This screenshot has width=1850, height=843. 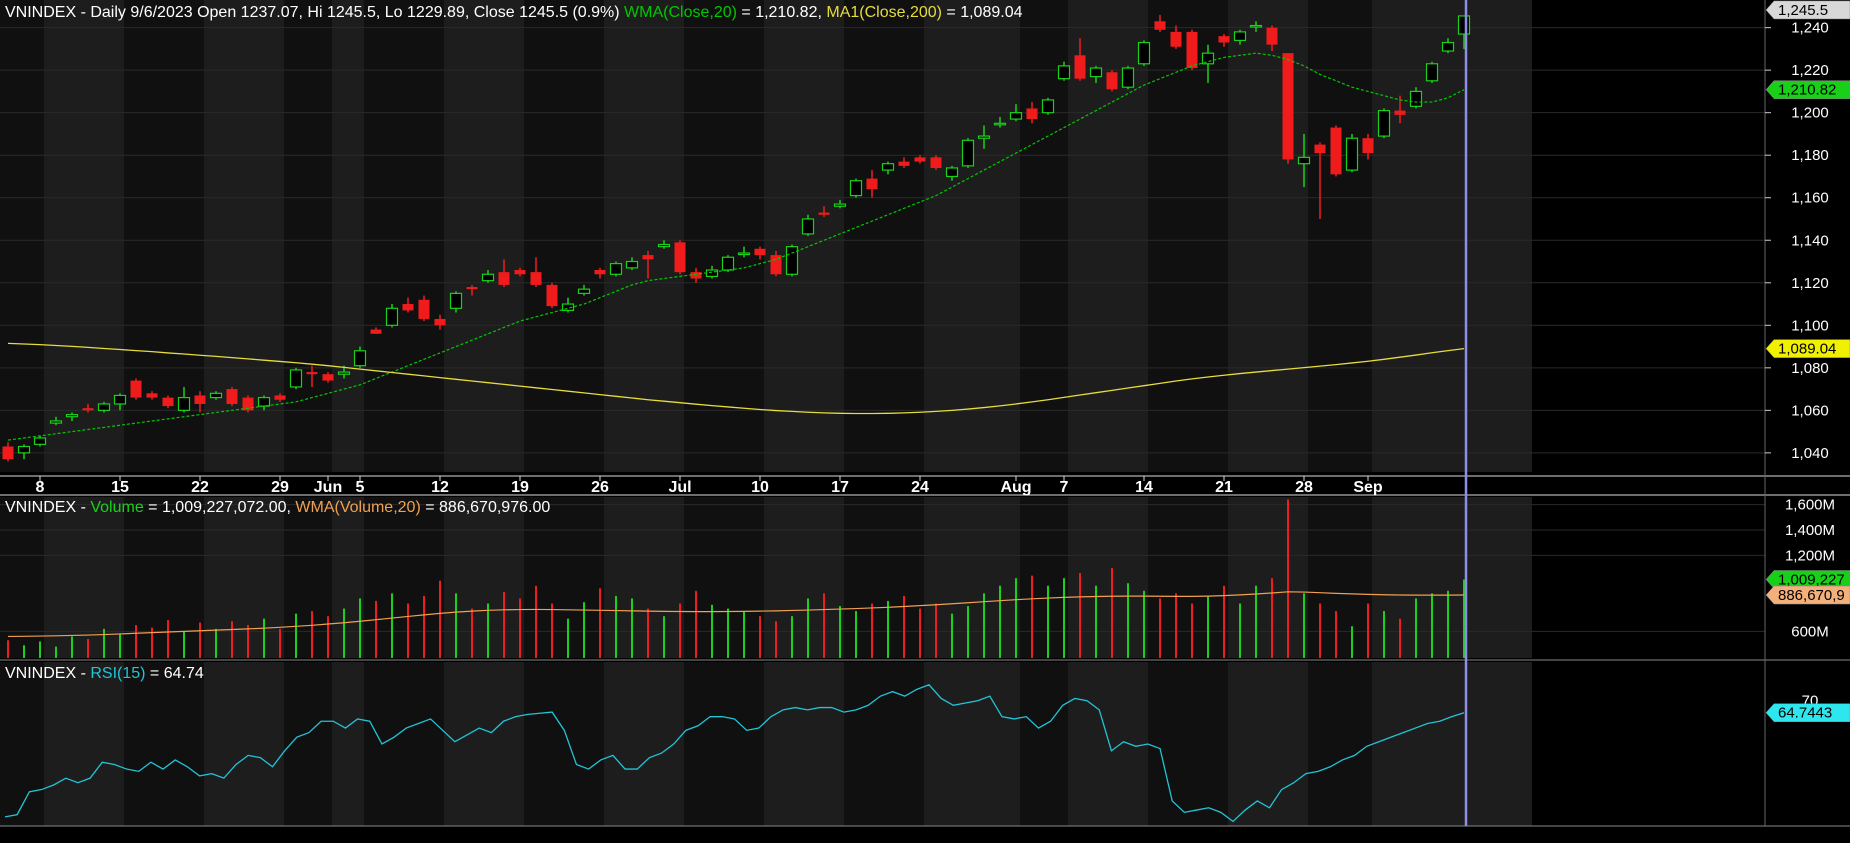 What do you see at coordinates (1304, 487) in the screenshot?
I see `x-axis-label: 28` at bounding box center [1304, 487].